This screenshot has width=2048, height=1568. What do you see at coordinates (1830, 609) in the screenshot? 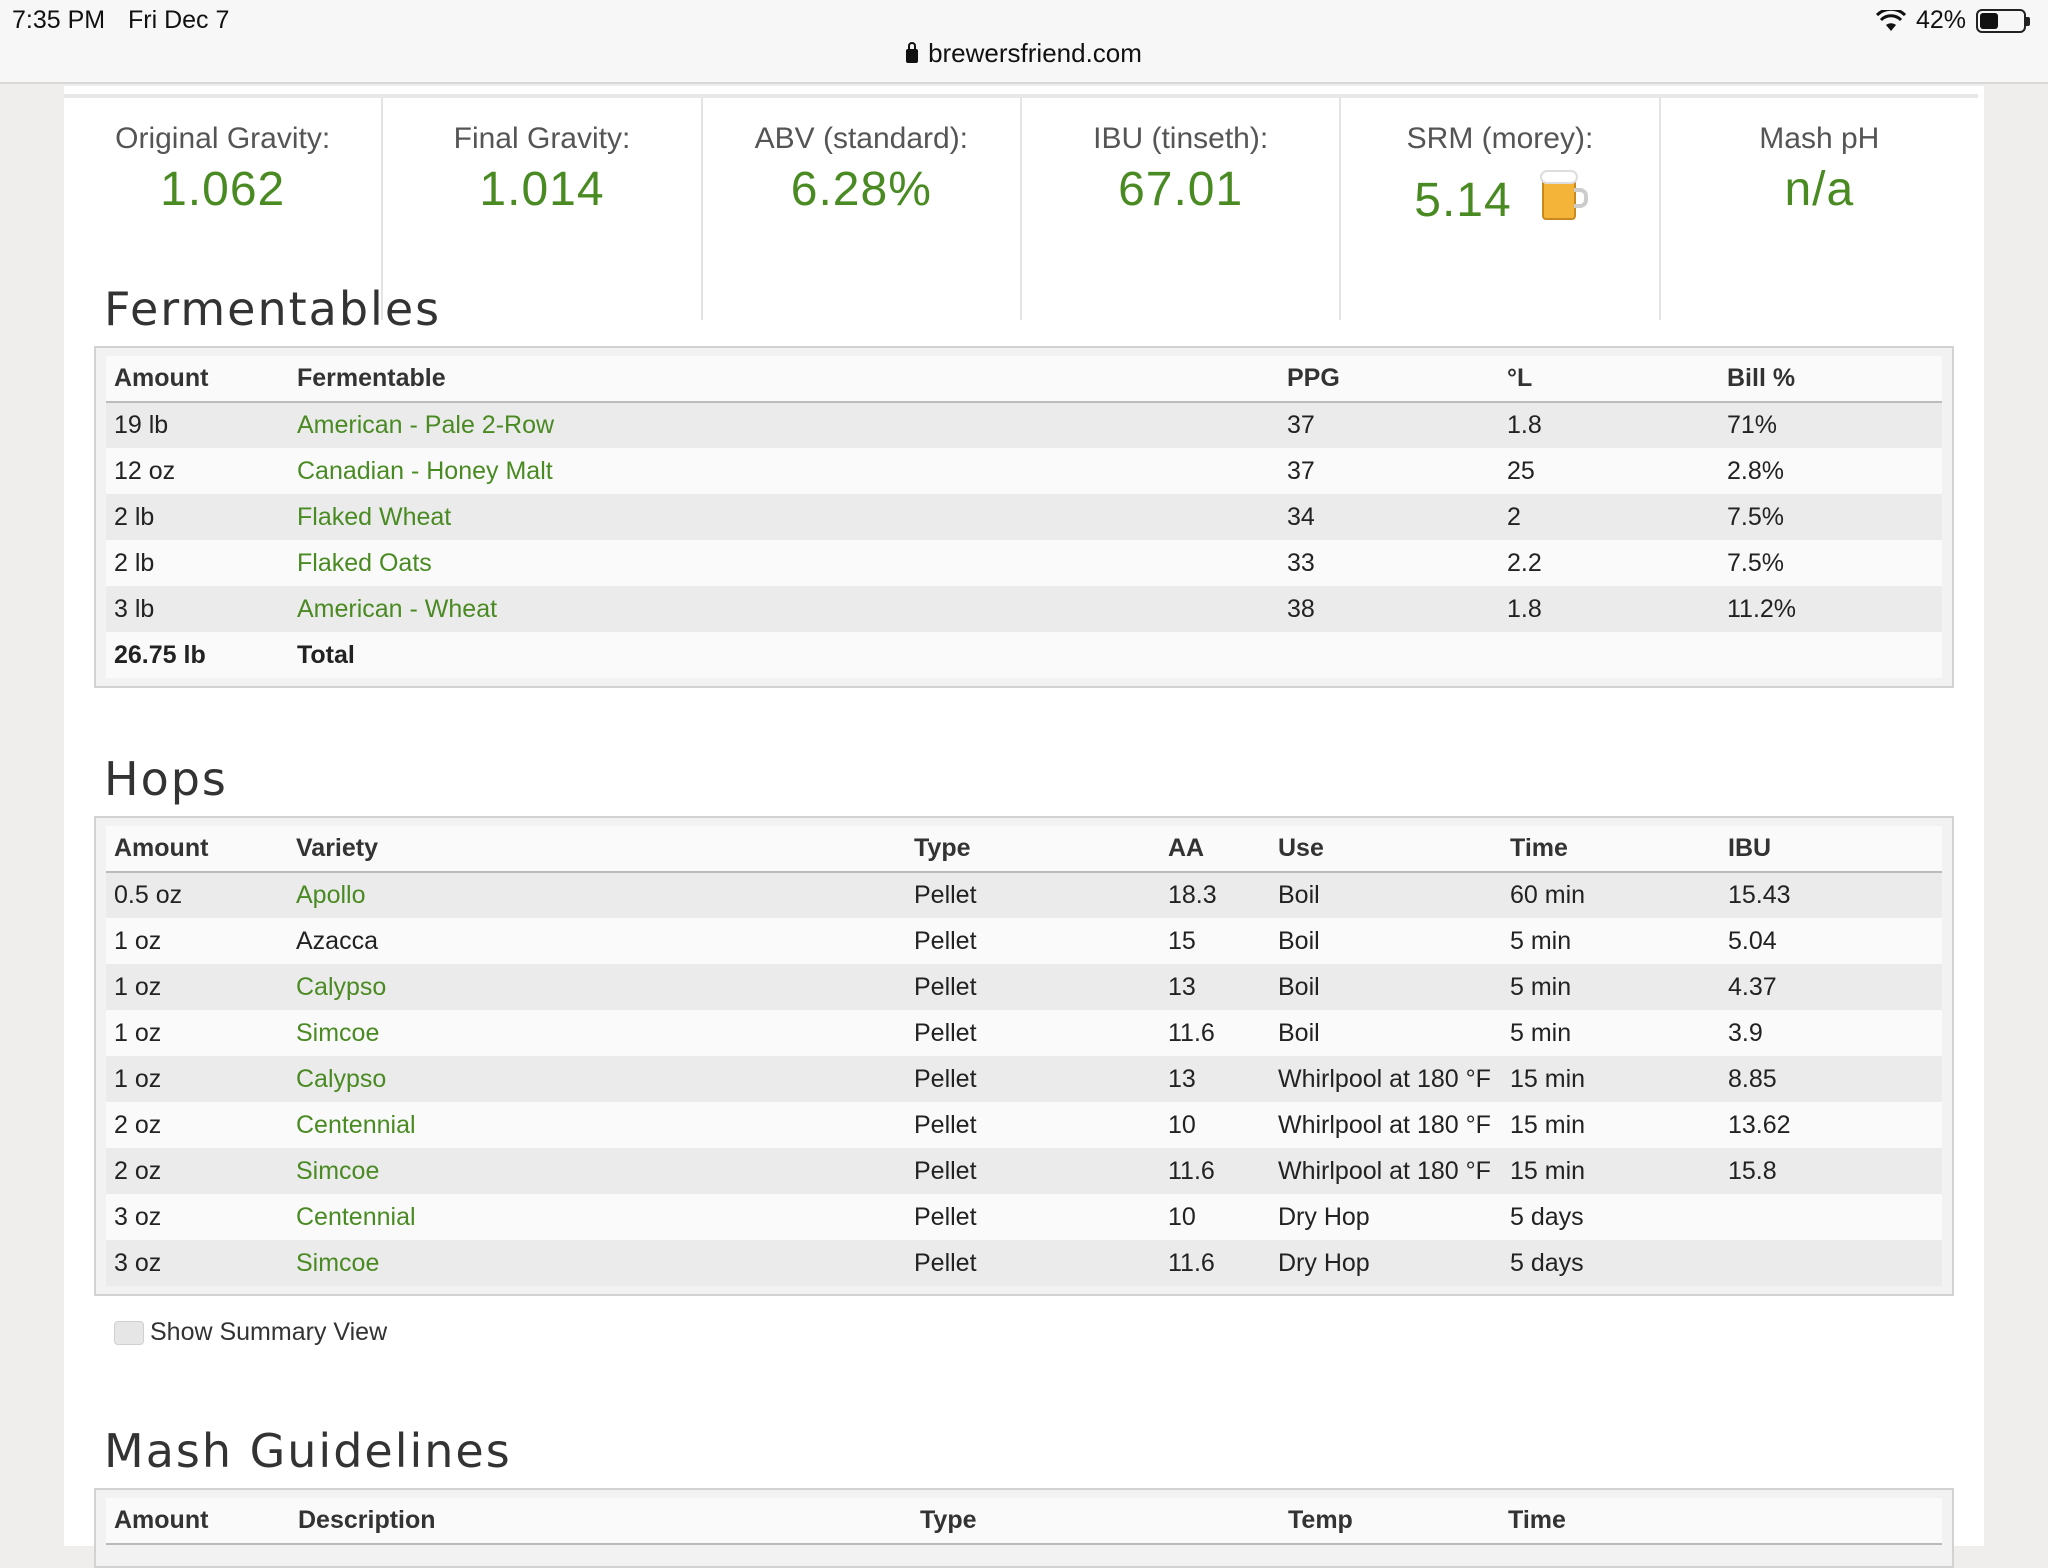
I see `bill-cell: 11.2%` at bounding box center [1830, 609].